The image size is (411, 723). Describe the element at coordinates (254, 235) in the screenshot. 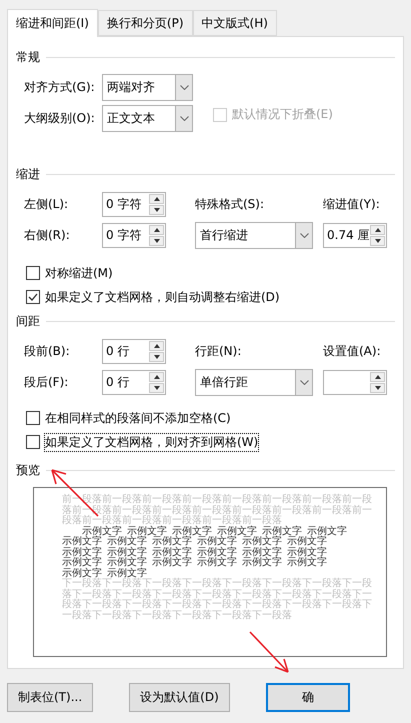

I see `dropdown: 首行缩进` at that location.